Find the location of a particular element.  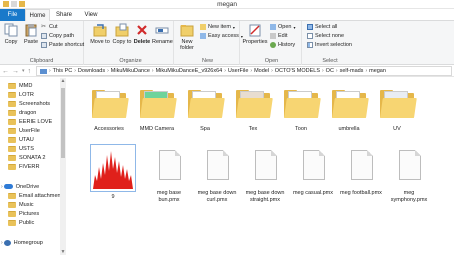

cut-button: ✂ Cut is located at coordinates (49, 27).